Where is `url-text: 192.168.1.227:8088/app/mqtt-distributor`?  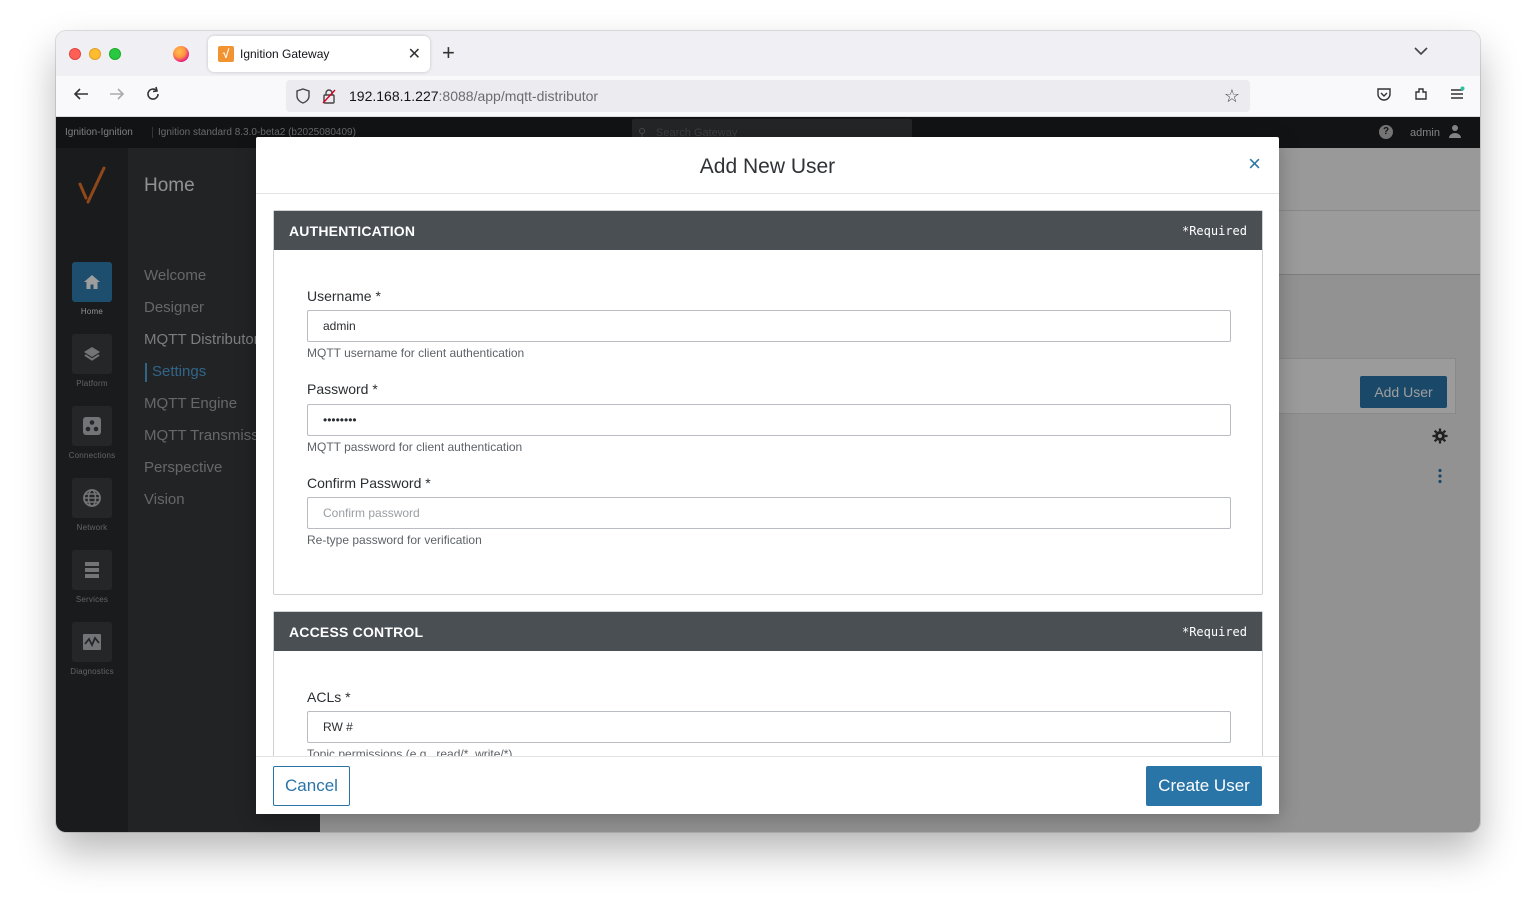 url-text: 192.168.1.227:8088/app/mqtt-distributor is located at coordinates (473, 96).